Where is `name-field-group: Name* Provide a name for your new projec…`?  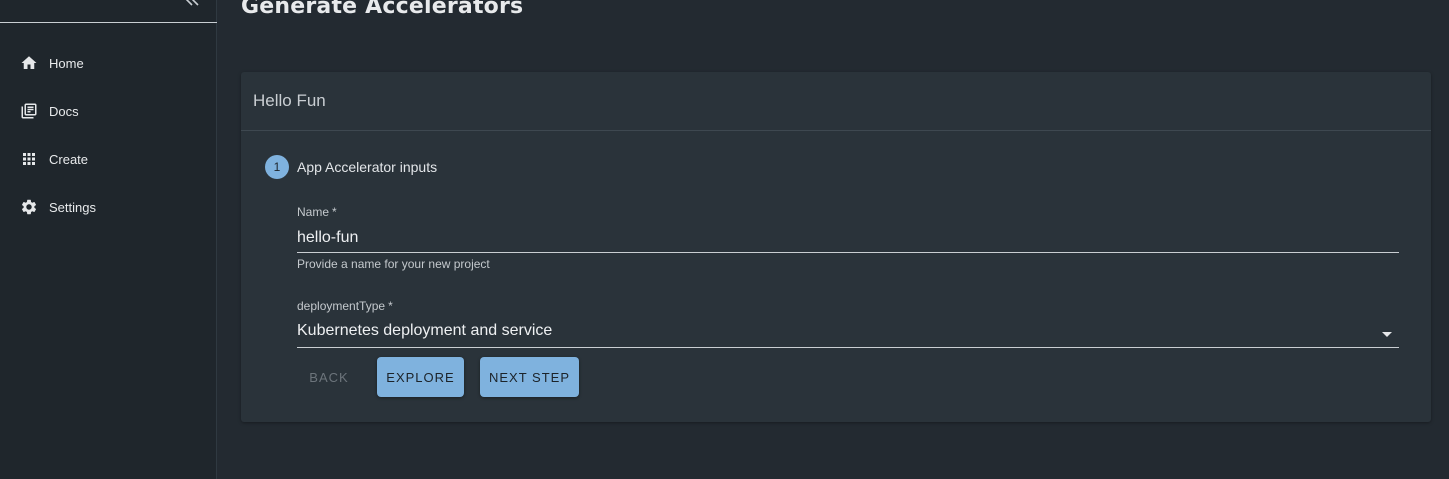
name-field-group: Name* Provide a name for your new projec… is located at coordinates (848, 238).